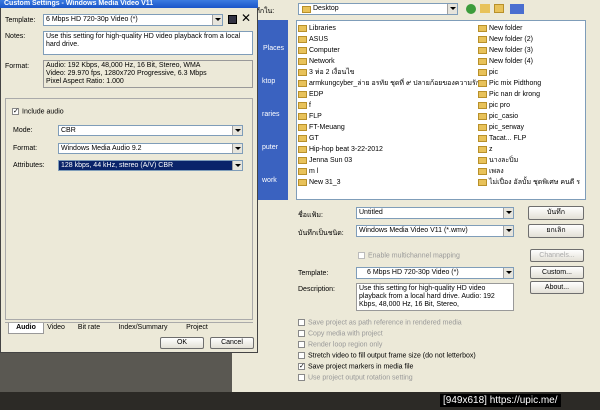 This screenshot has width=600, height=410. Describe the element at coordinates (488, 73) in the screenshot. I see `file-item: pic` at that location.